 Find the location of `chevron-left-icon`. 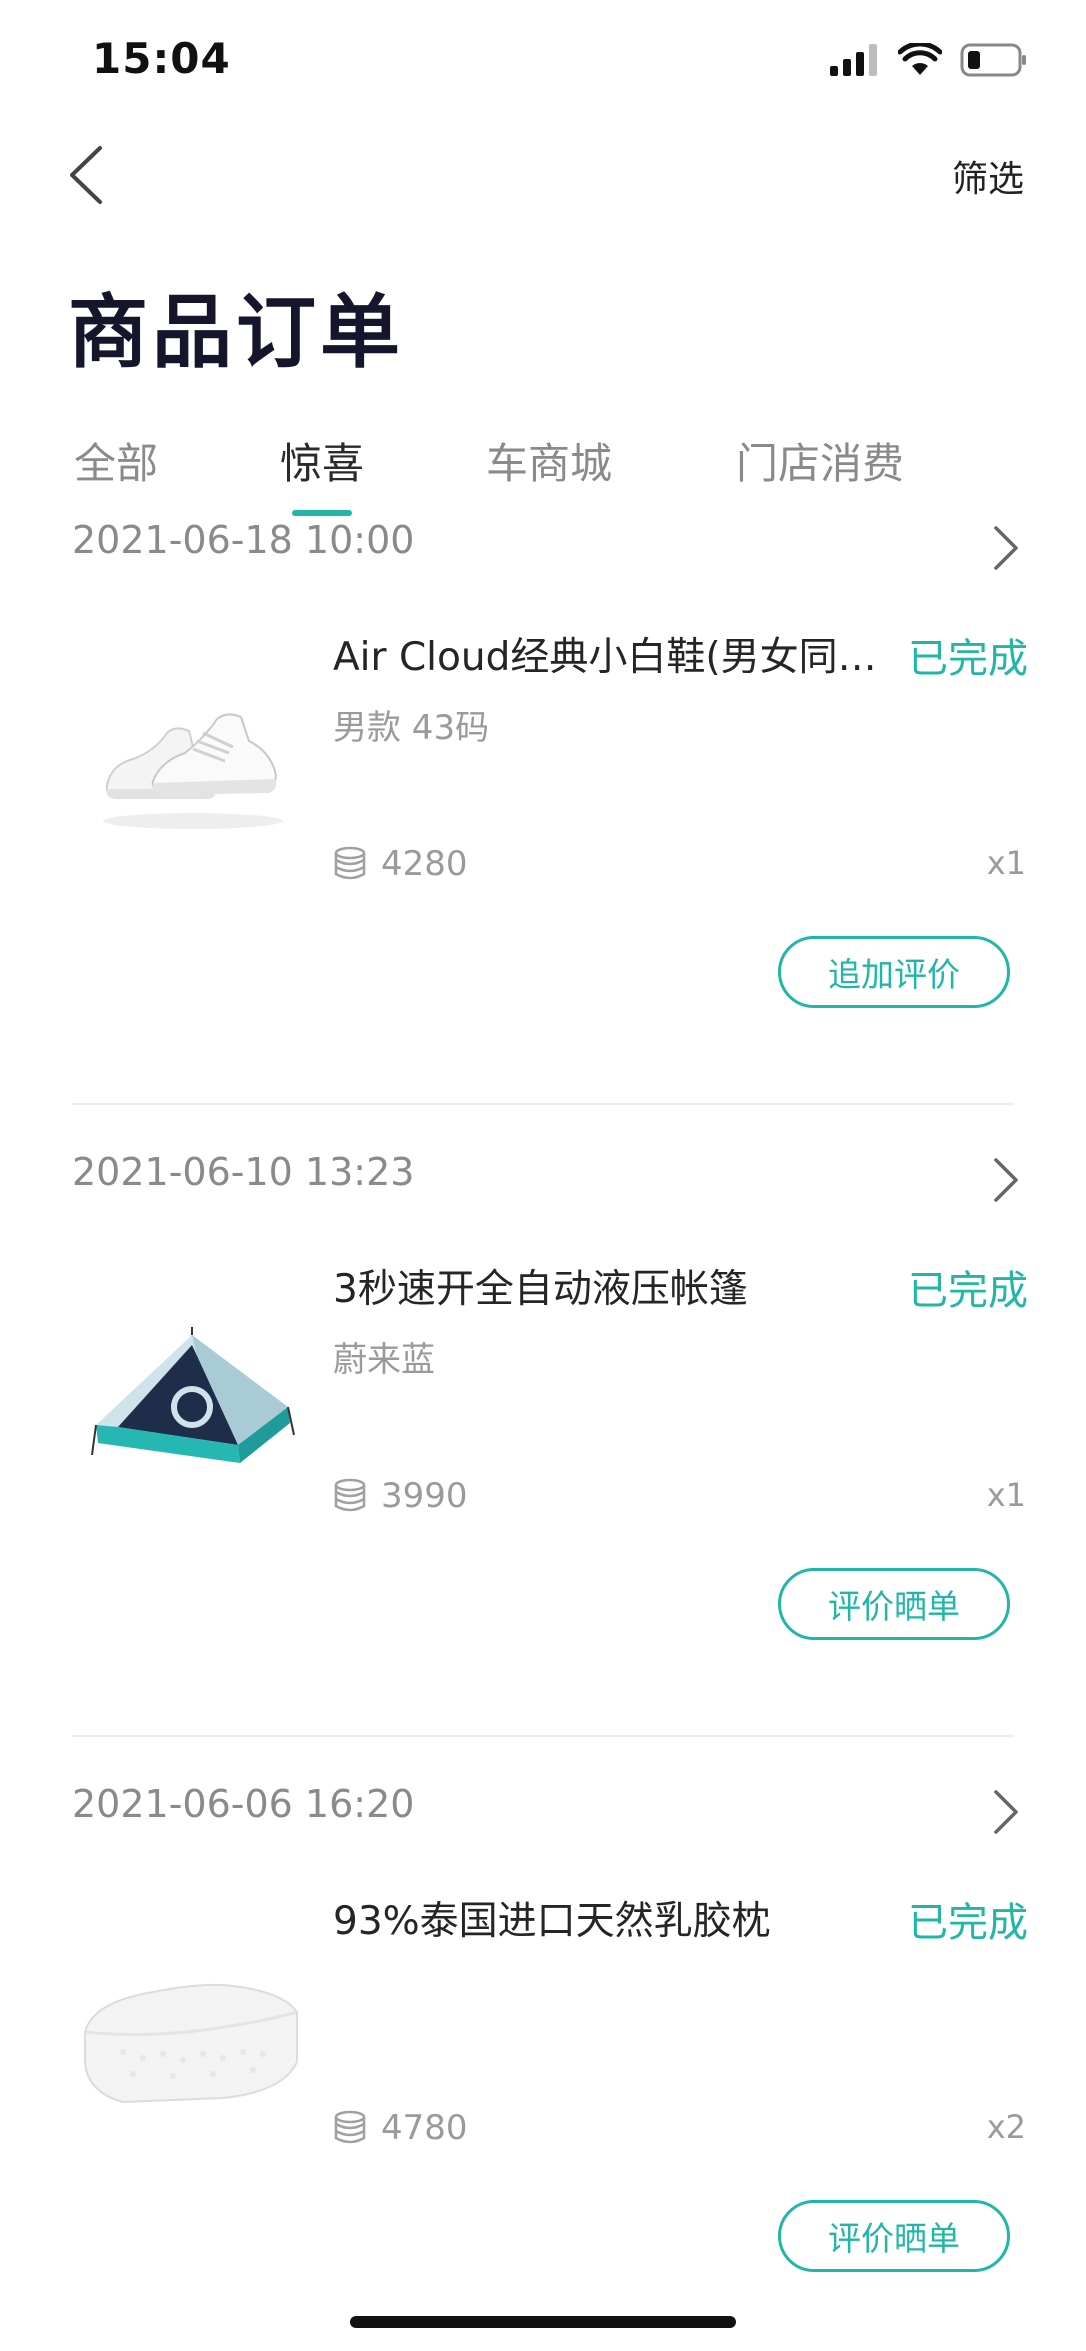

chevron-left-icon is located at coordinates (86, 175).